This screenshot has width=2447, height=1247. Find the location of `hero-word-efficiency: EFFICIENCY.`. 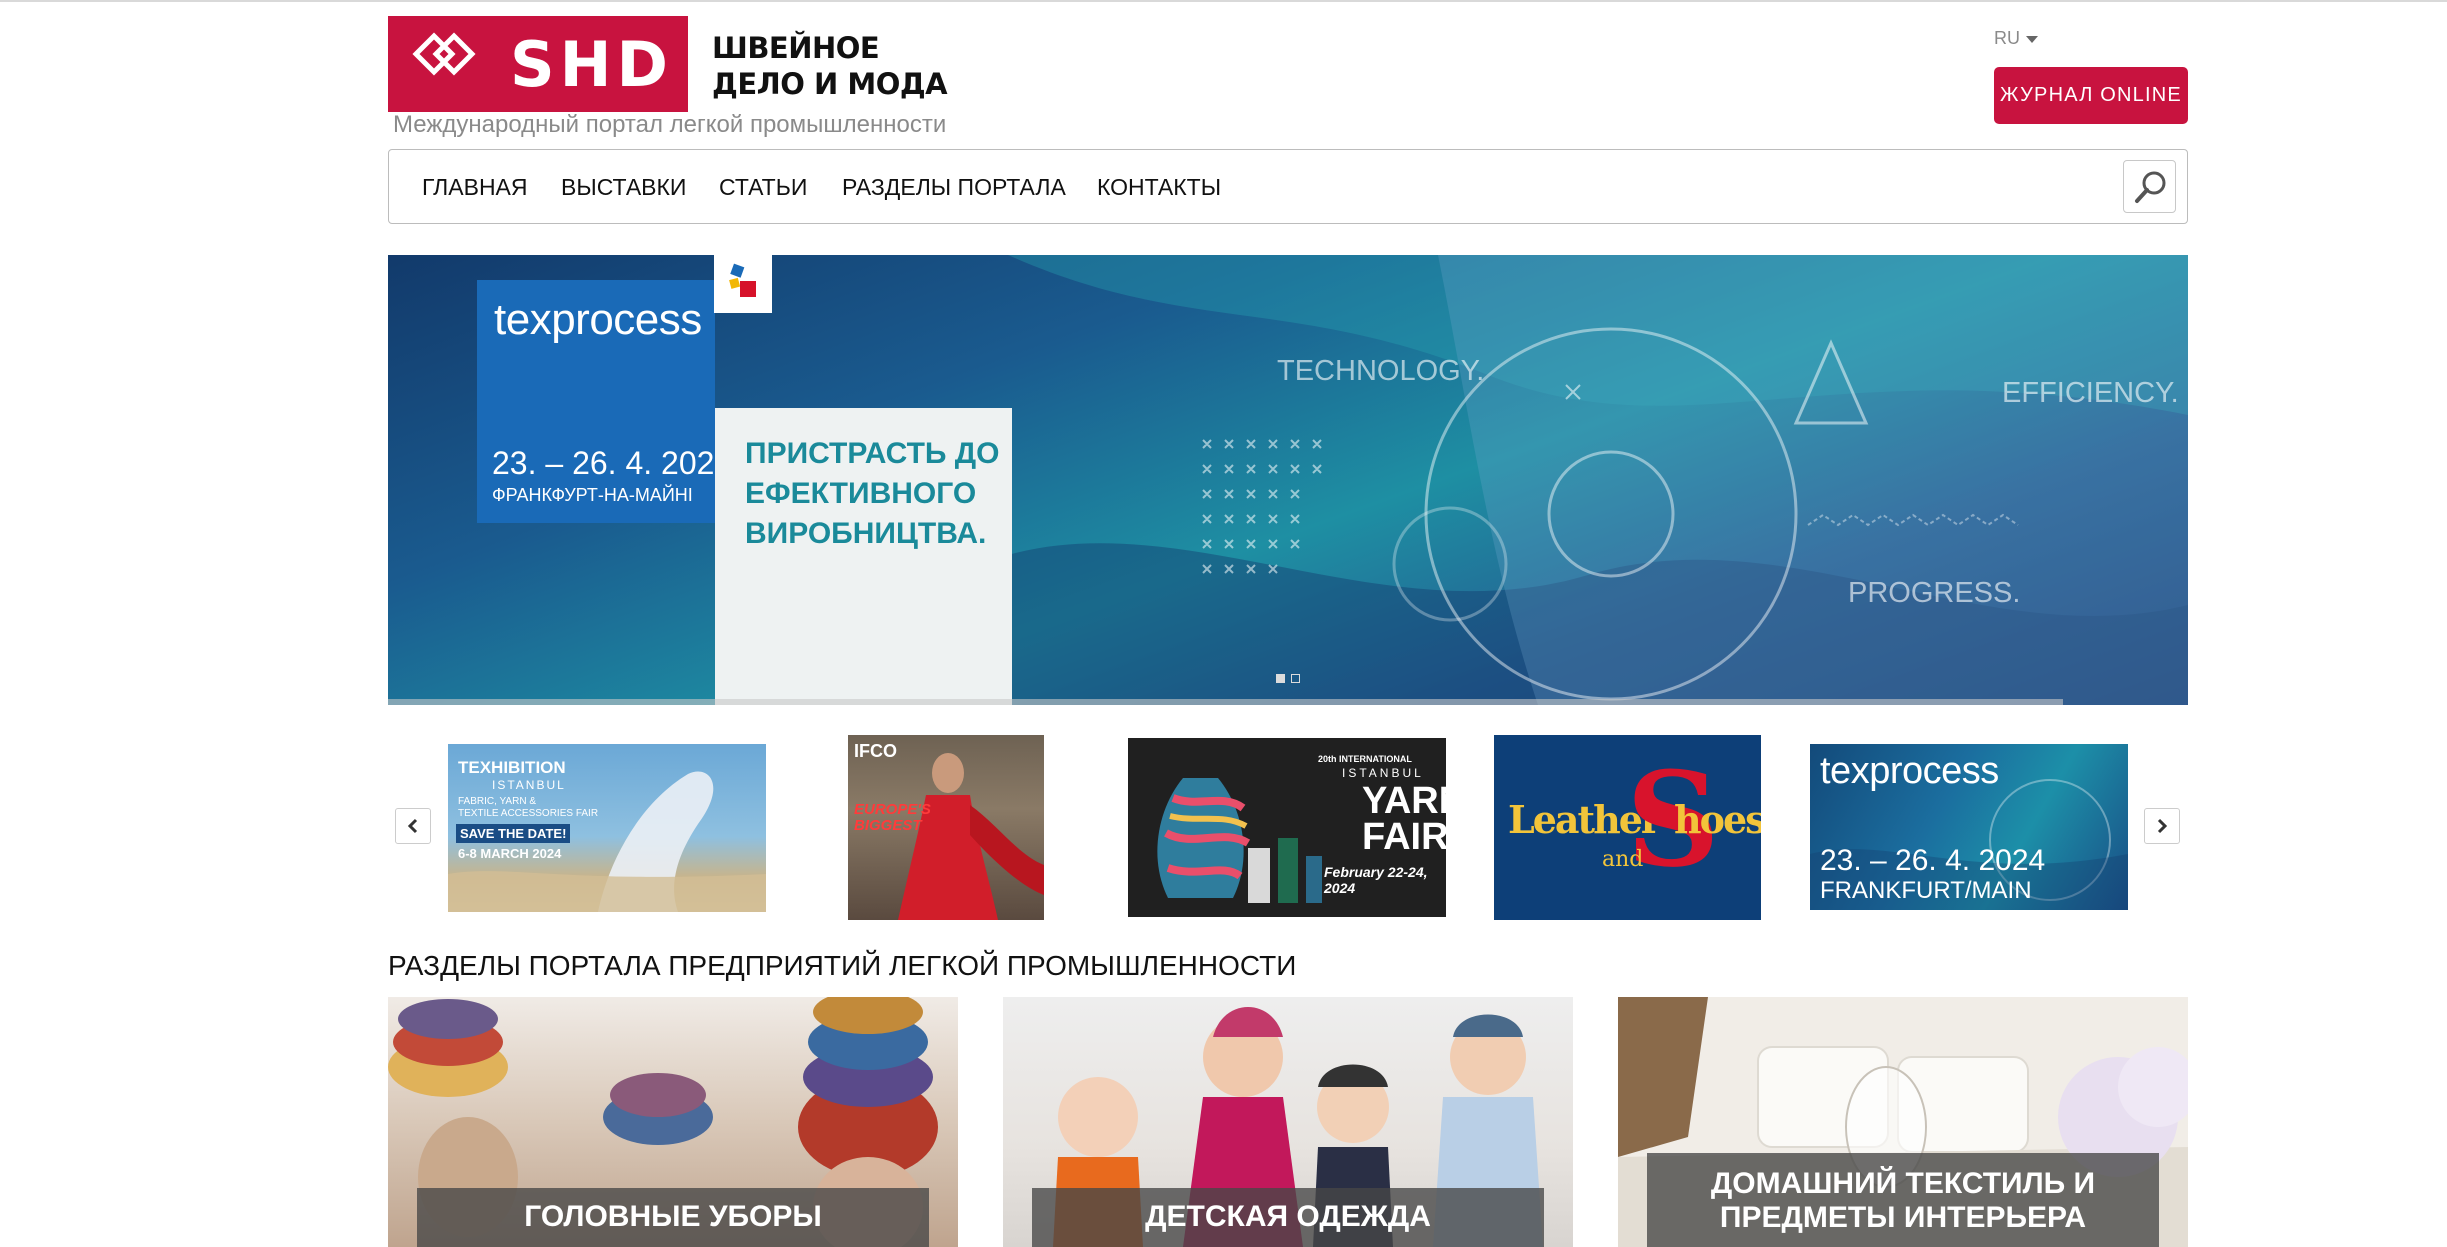

hero-word-efficiency: EFFICIENCY. is located at coordinates (2090, 393).